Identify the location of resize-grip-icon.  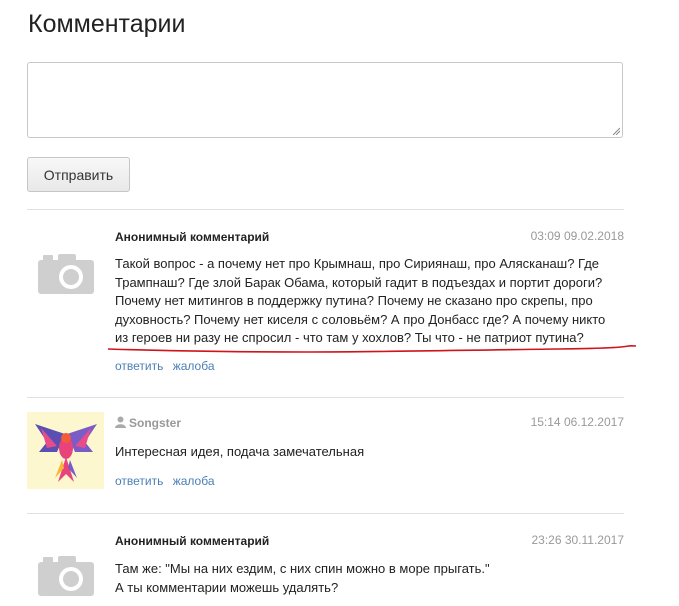
(616, 131).